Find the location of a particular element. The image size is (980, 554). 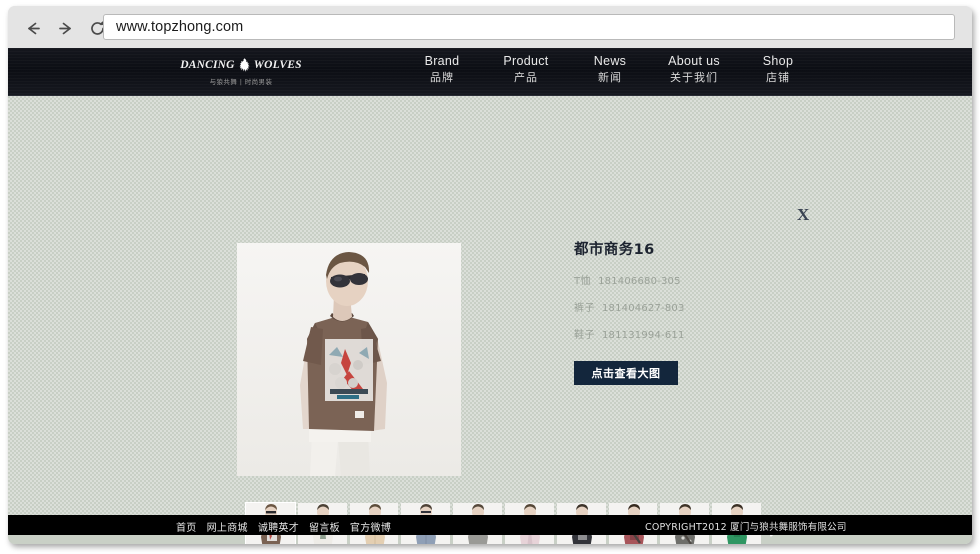

forward-arrow-icon is located at coordinates (65, 28).